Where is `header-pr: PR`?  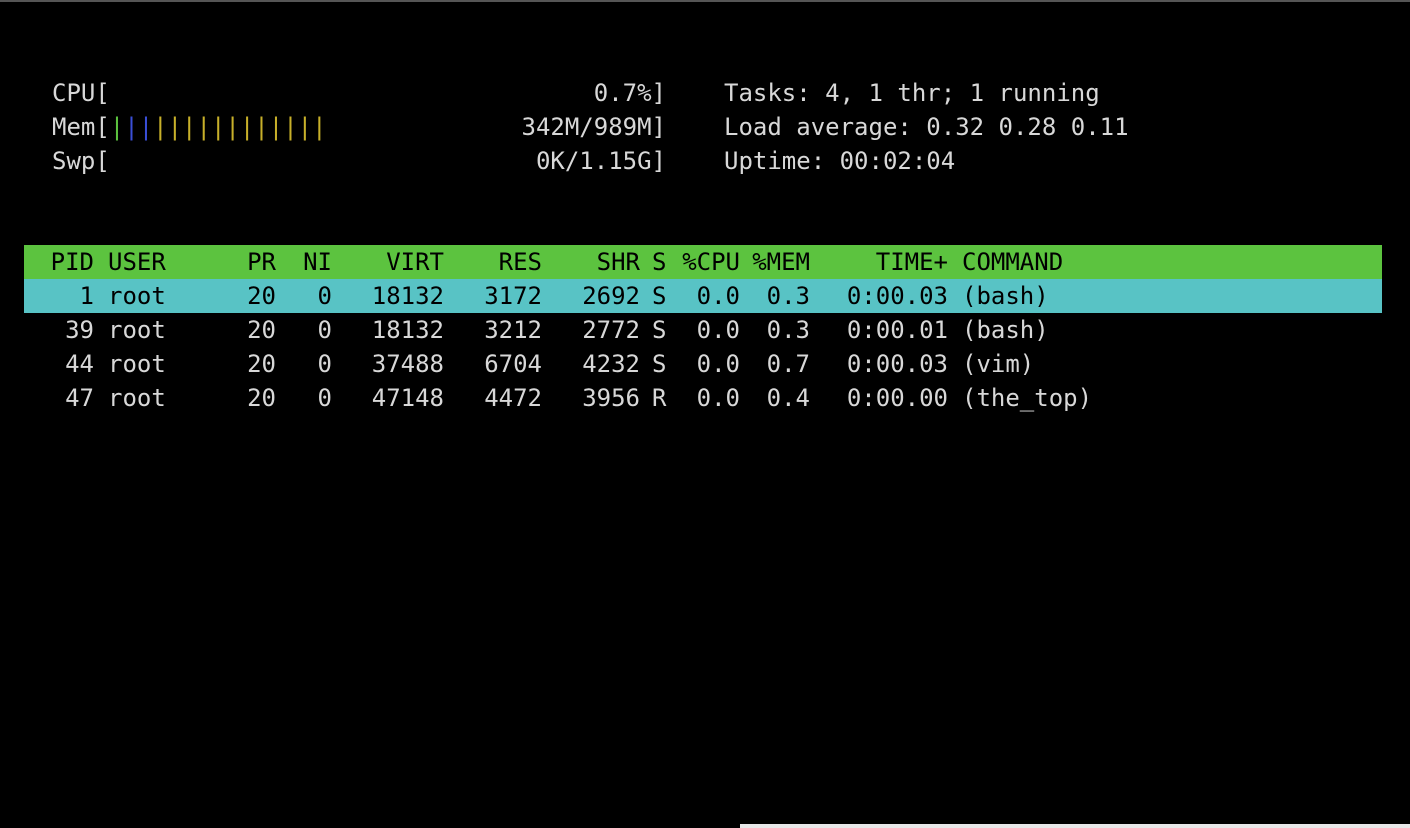
header-pr: PR is located at coordinates (257, 262).